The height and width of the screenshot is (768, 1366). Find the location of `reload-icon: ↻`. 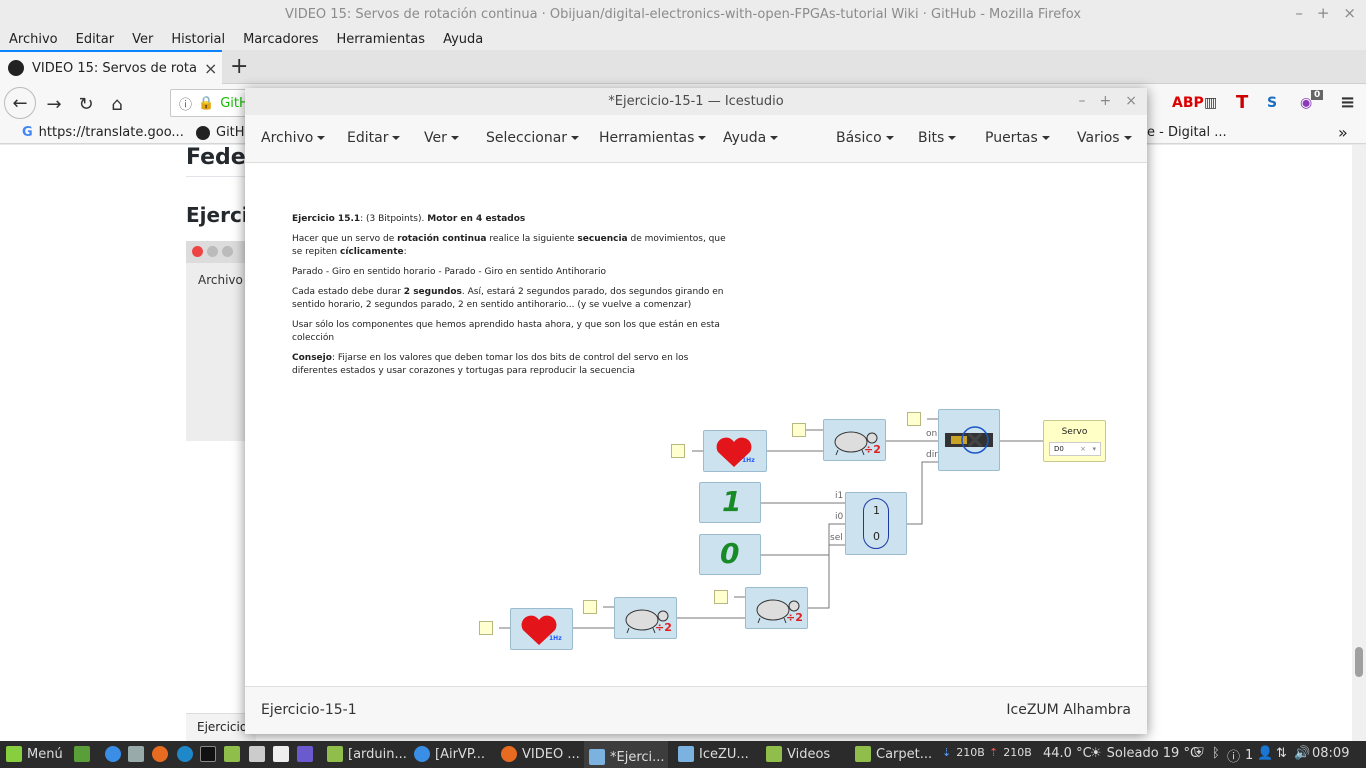

reload-icon: ↻ is located at coordinates (86, 104).